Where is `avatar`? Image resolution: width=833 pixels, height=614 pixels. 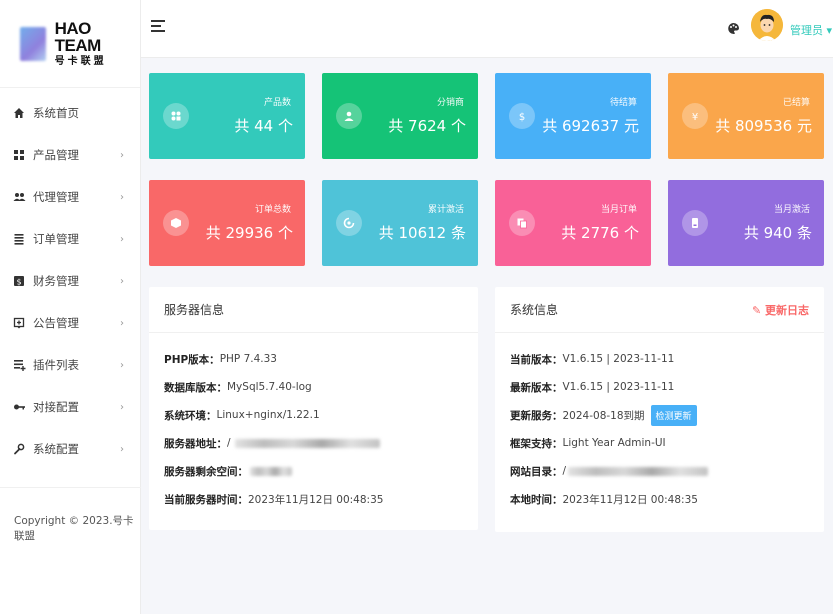
avatar is located at coordinates (767, 25).